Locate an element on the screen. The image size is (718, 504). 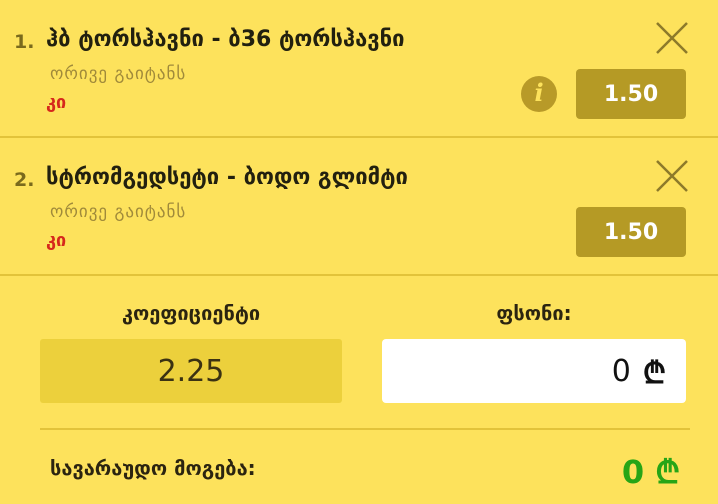
potential-win-label: სავარაუდო მოგება: is located at coordinates (153, 468).